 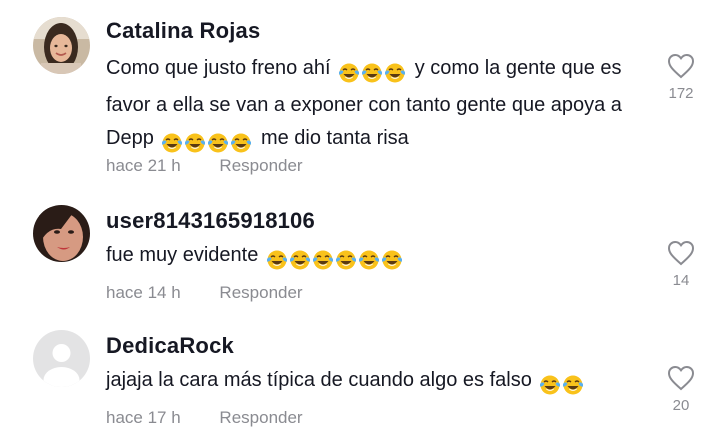 What do you see at coordinates (681, 93) in the screenshot?
I see `like-count: 172` at bounding box center [681, 93].